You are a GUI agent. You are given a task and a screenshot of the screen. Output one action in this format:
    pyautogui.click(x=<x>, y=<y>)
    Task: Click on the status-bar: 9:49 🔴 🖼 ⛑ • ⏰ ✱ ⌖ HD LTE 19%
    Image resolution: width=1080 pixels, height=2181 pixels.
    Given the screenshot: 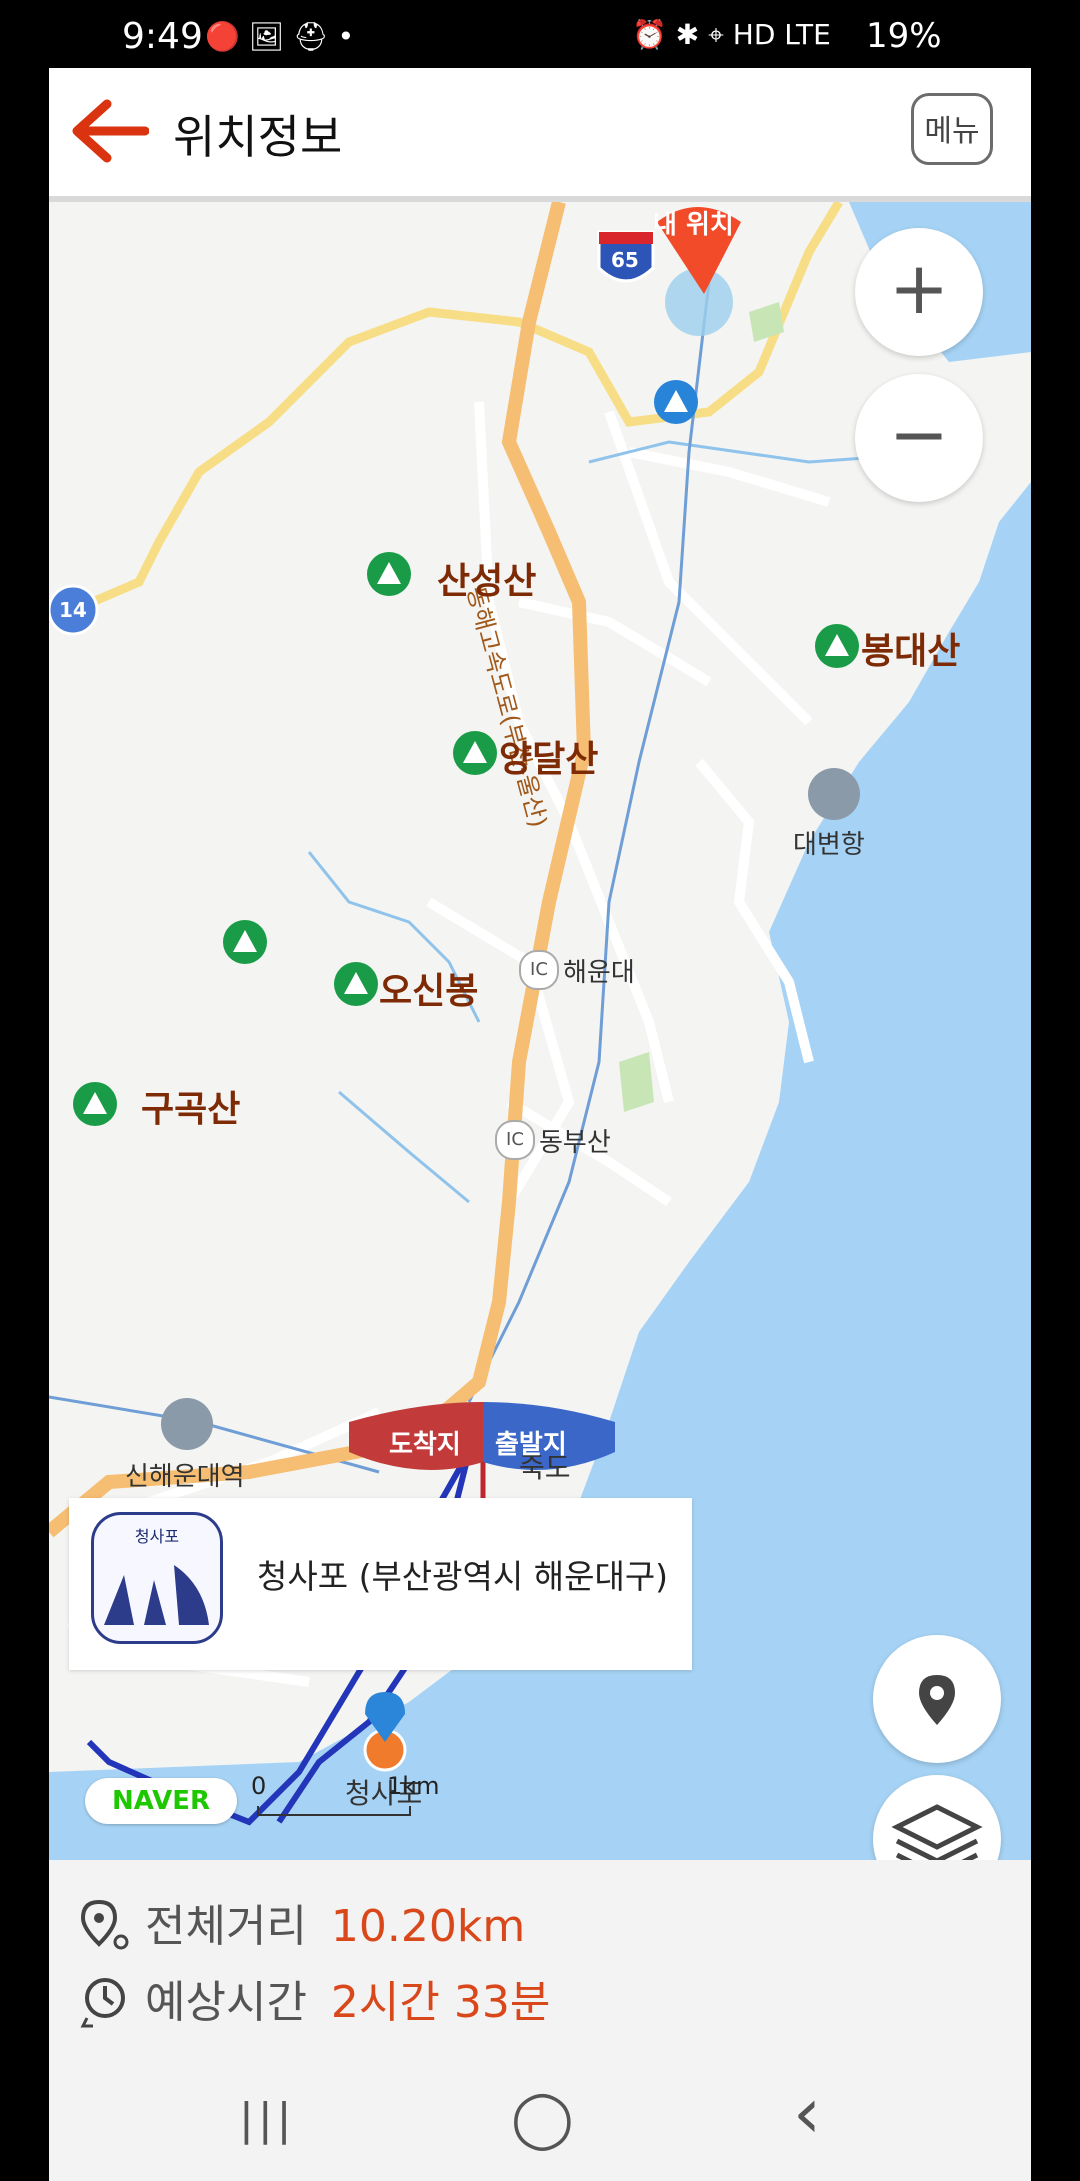 What is the action you would take?
    pyautogui.click(x=540, y=34)
    